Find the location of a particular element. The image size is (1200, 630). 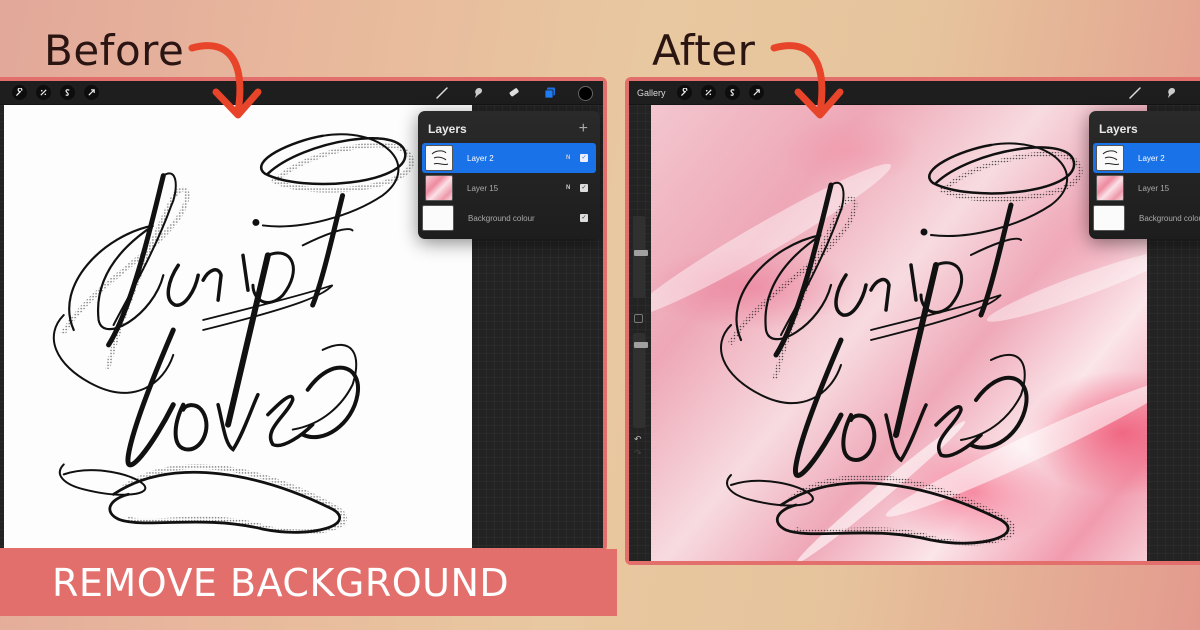

banner-title: REMOVE BACKGROUND is located at coordinates (281, 582).